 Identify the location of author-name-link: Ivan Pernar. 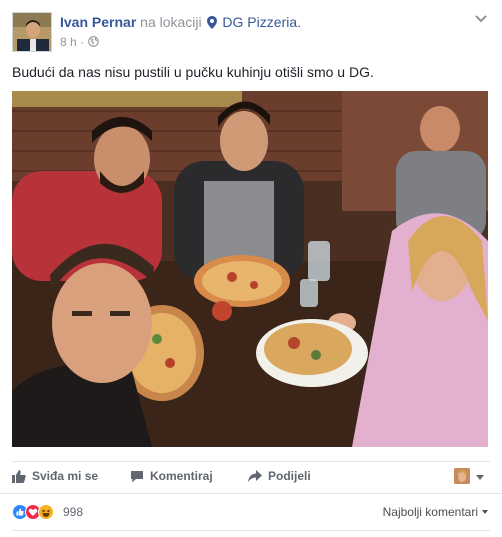
(98, 22).